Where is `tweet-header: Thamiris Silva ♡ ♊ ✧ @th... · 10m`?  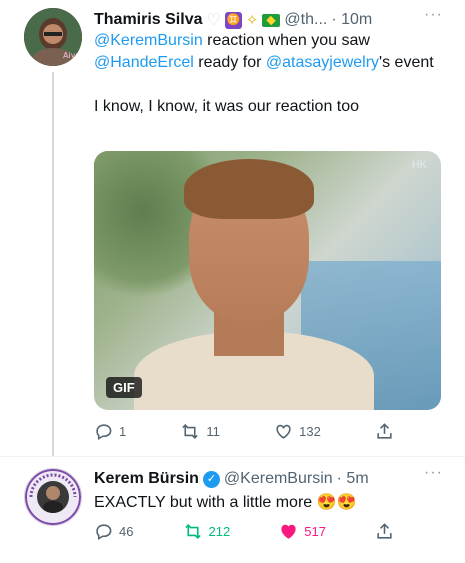
tweet-header: Thamiris Silva ♡ ♊ ✧ @th... · 10m is located at coordinates (233, 20).